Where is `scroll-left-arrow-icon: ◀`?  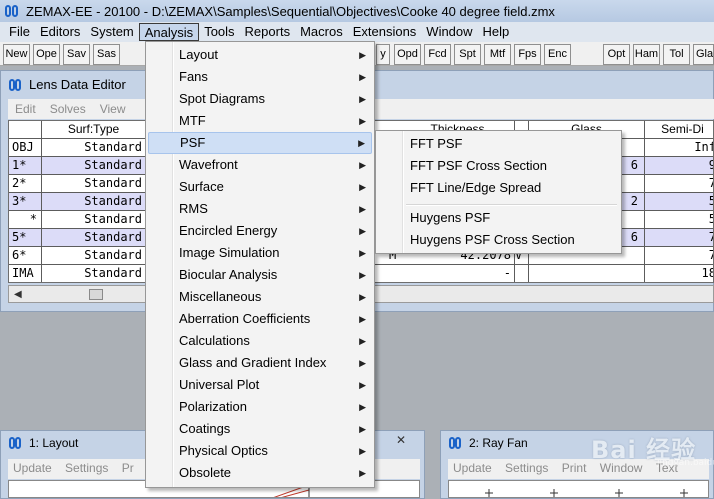
scroll-left-arrow-icon: ◀ is located at coordinates (18, 294).